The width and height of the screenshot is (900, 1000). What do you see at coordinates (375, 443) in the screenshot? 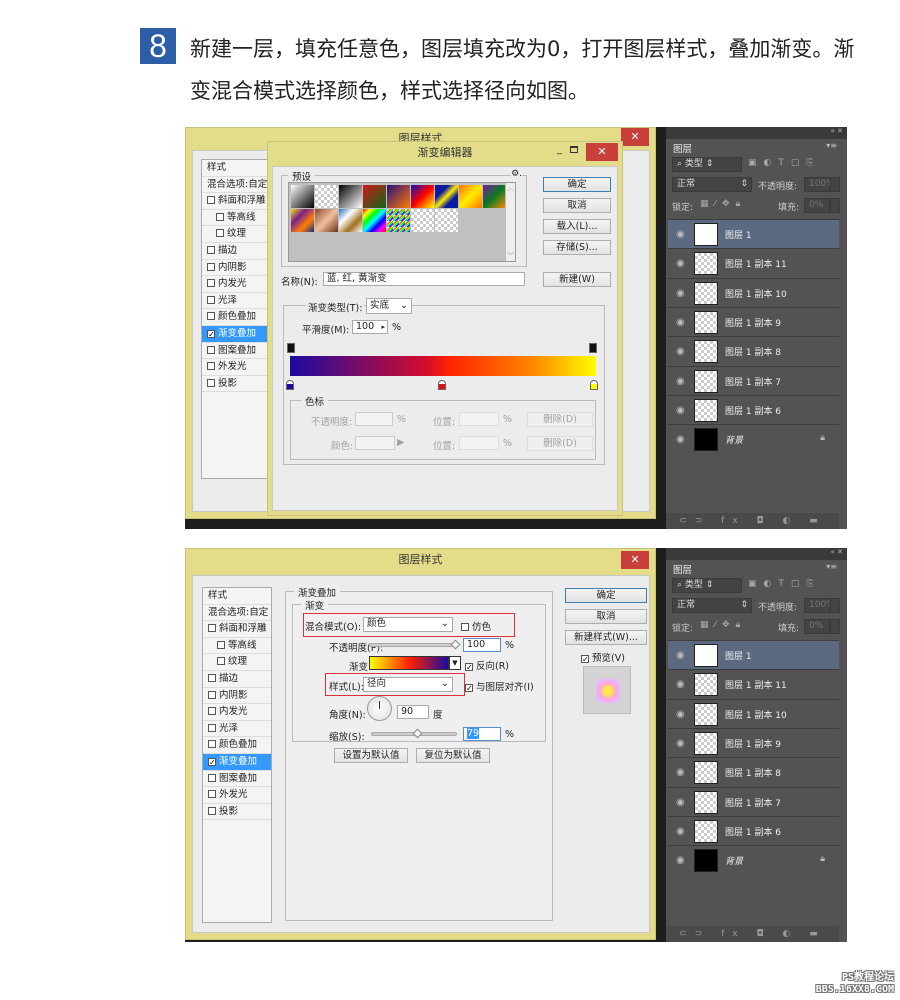
I see `stop-color-swatch` at bounding box center [375, 443].